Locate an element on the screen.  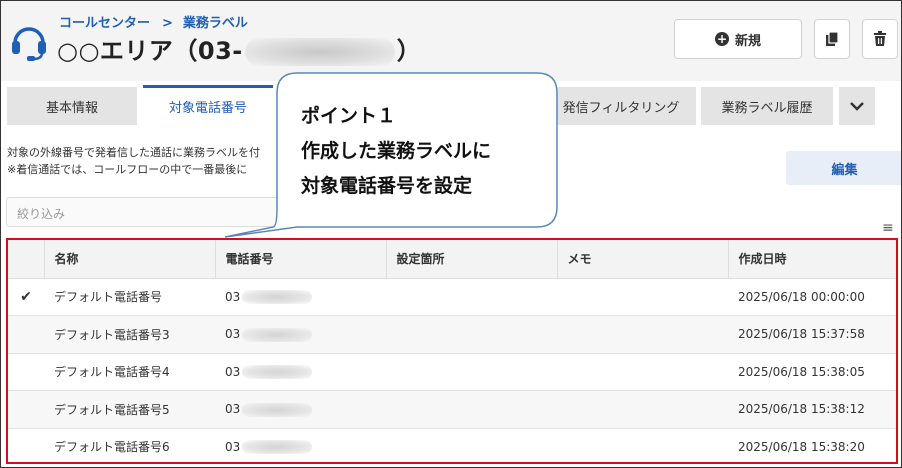
row-created: 2025/06/18 15:38:05 is located at coordinates (812, 372).